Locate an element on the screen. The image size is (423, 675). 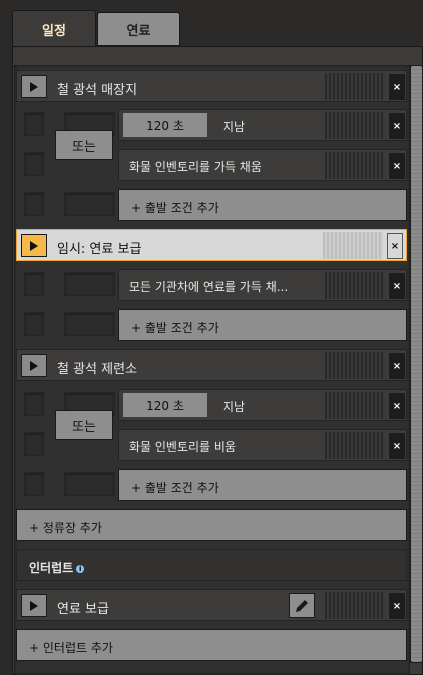
interrupts-header: 인터럽트 i is located at coordinates (211, 565).